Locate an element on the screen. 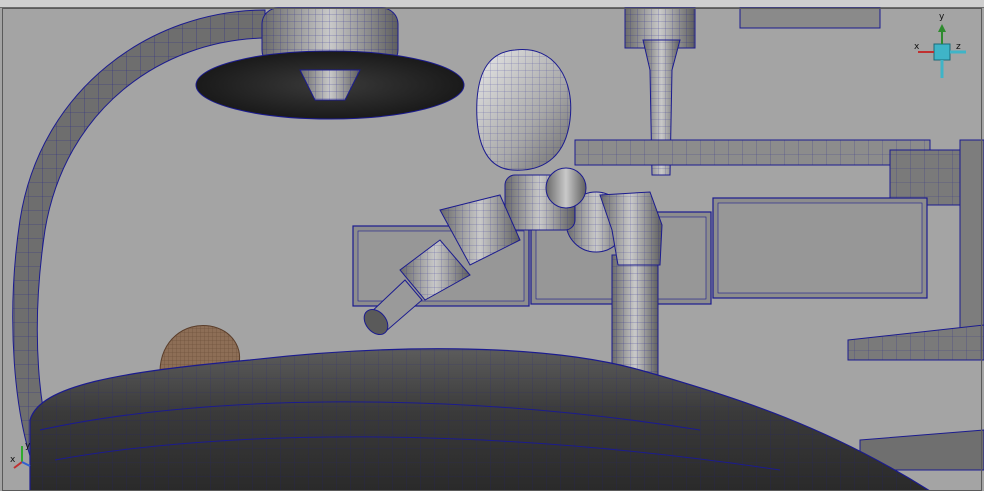 This screenshot has height=491, width=984. robot-column is located at coordinates (635, 315).